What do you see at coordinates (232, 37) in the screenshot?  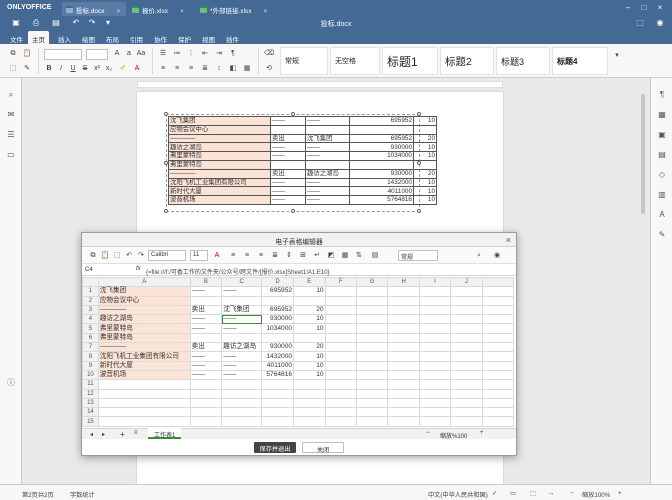 I see `tab-plugins: 插件` at bounding box center [232, 37].